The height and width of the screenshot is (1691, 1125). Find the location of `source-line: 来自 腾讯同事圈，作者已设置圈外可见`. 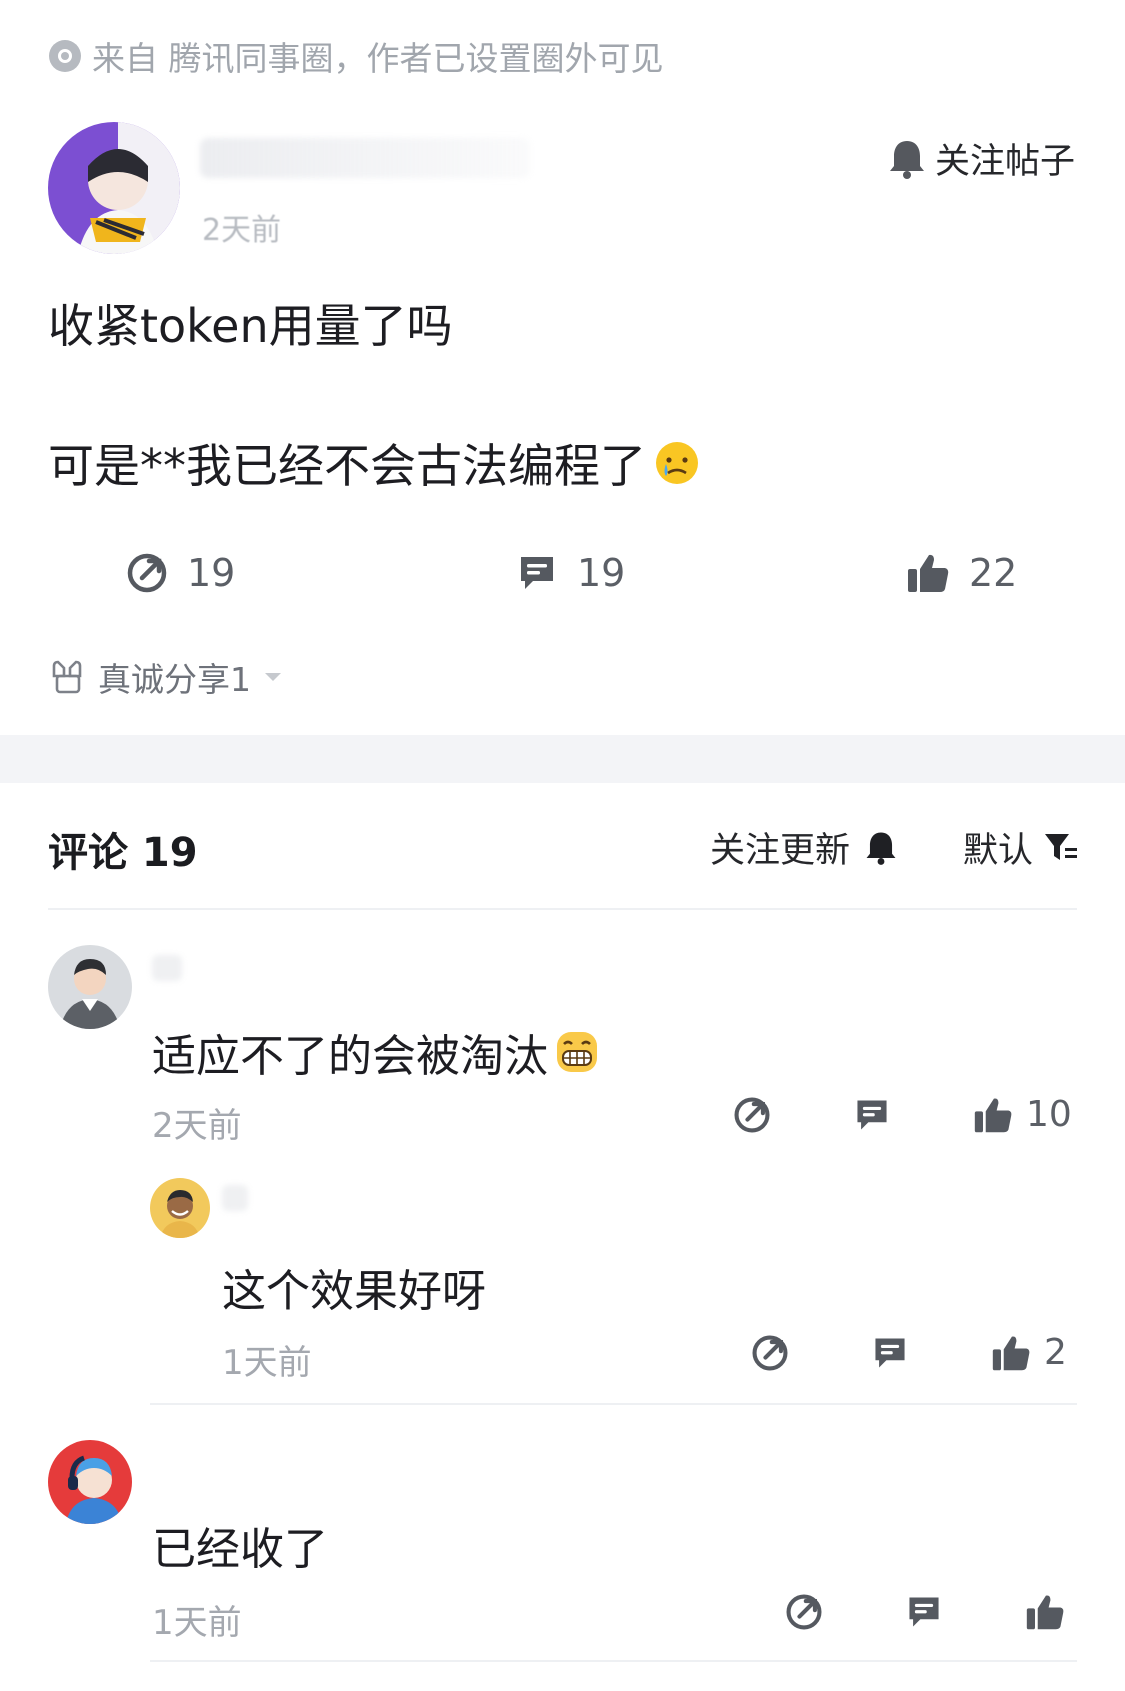

source-line: 来自 腾讯同事圈，作者已设置圈外可见 is located at coordinates (356, 57).